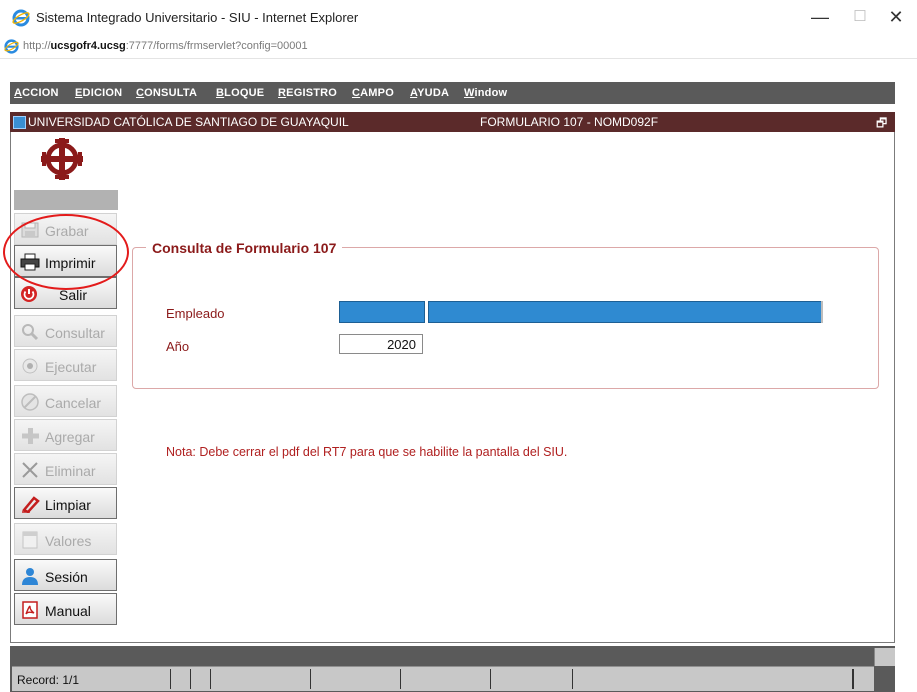 The height and width of the screenshot is (692, 917). I want to click on form-icon, so click(19, 122).